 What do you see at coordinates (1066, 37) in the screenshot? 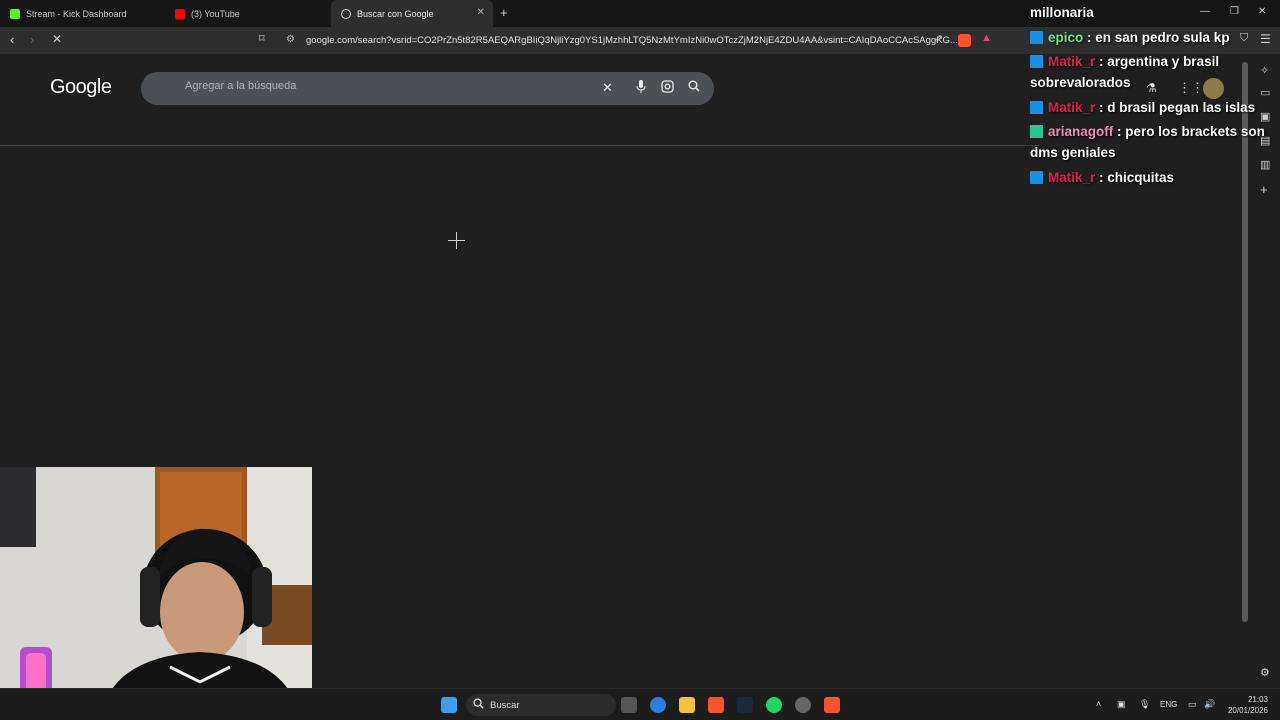
I see `chat-username: epico` at bounding box center [1066, 37].